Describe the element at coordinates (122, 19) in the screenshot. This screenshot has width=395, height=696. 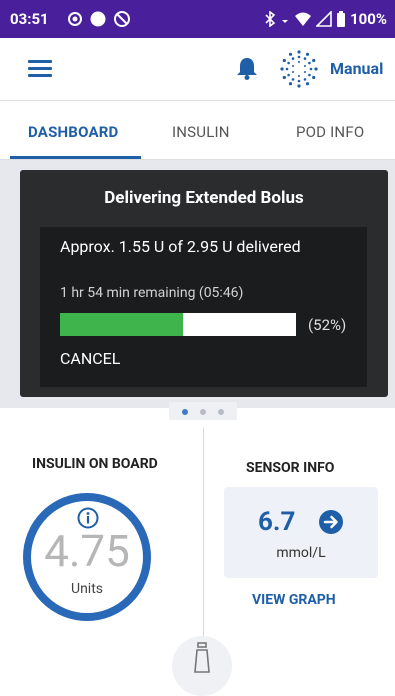
I see `do-not-disturb-icon` at that location.